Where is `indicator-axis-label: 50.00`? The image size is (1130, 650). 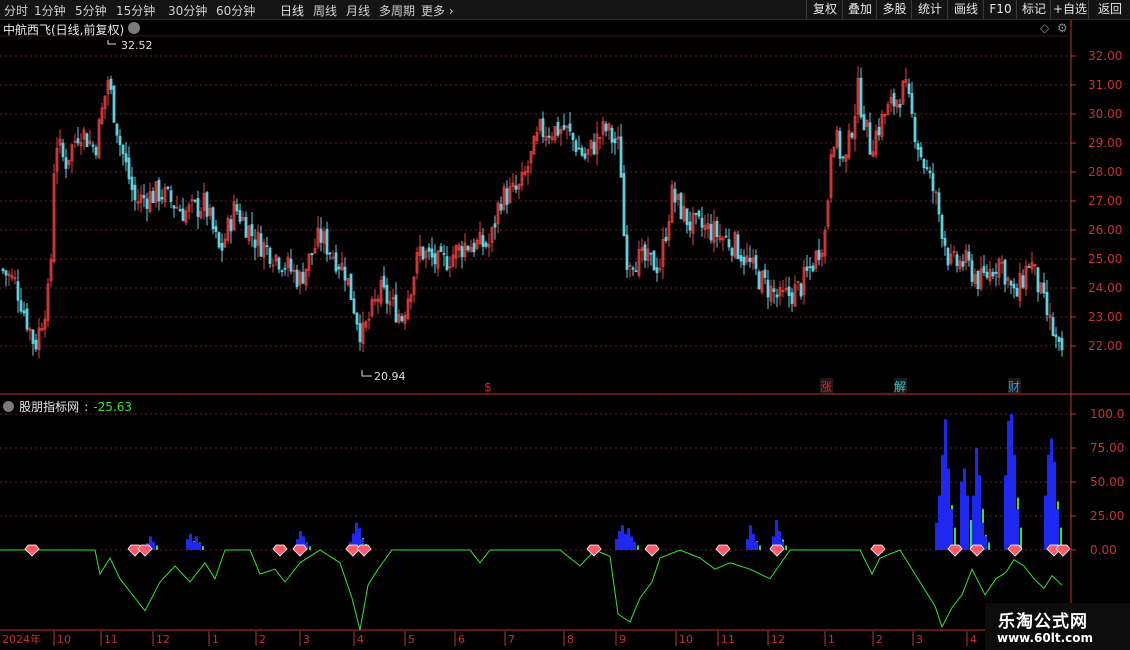
indicator-axis-label: 50.00 is located at coordinates (1107, 482).